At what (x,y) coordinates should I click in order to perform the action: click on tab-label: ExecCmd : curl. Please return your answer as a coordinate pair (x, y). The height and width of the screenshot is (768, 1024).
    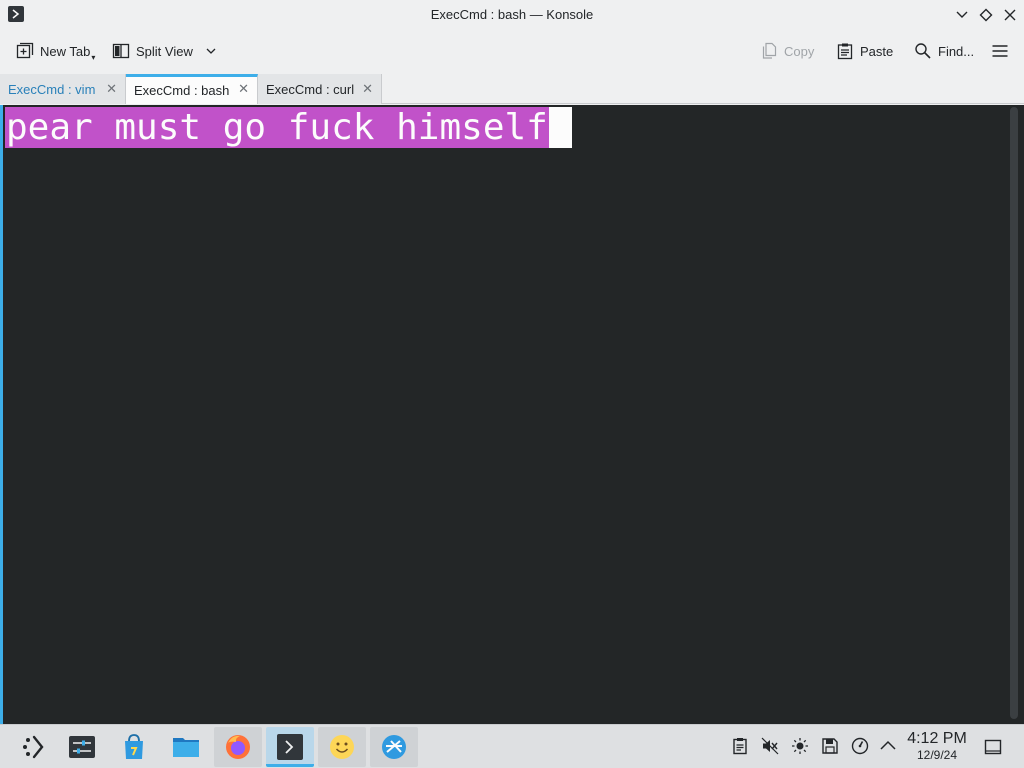
    Looking at the image, I should click on (310, 89).